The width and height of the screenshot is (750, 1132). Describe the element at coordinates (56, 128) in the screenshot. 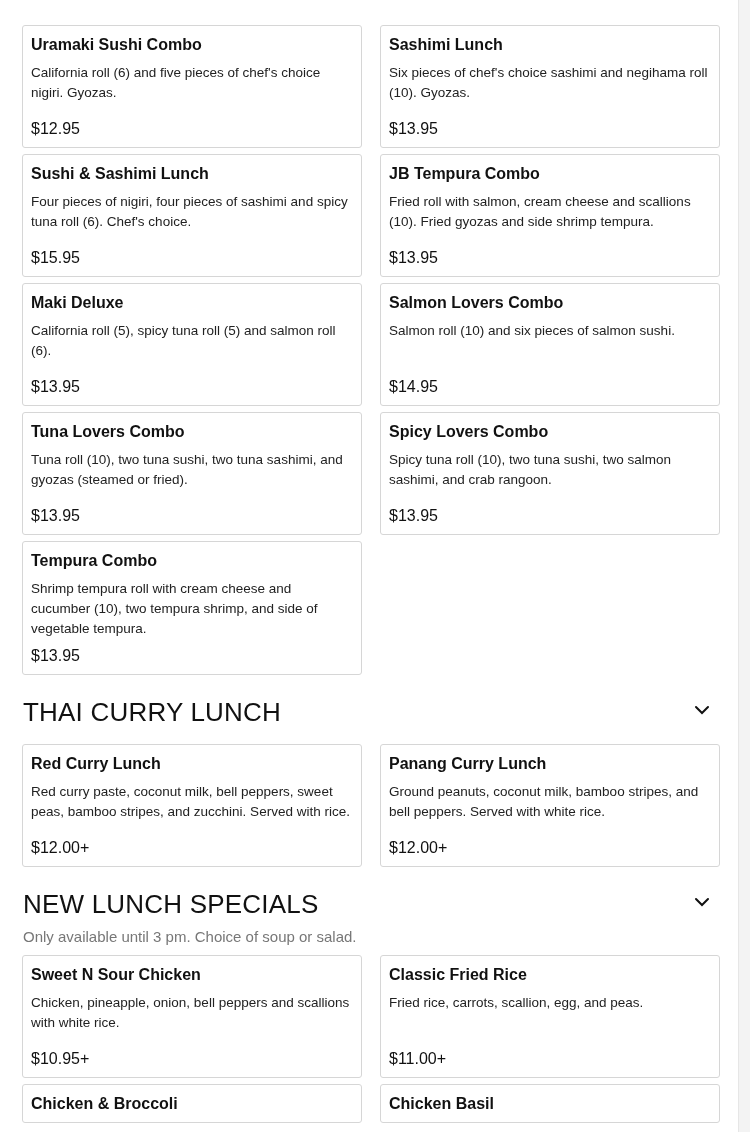

I see `item-price: $12.95` at that location.